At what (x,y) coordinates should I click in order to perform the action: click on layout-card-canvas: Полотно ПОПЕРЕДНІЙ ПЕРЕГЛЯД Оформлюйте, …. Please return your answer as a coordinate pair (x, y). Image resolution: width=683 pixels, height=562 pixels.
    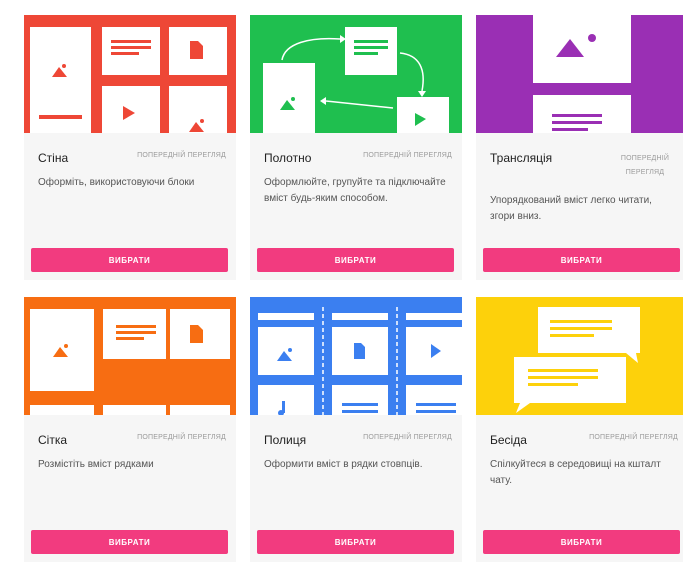
    Looking at the image, I should click on (356, 147).